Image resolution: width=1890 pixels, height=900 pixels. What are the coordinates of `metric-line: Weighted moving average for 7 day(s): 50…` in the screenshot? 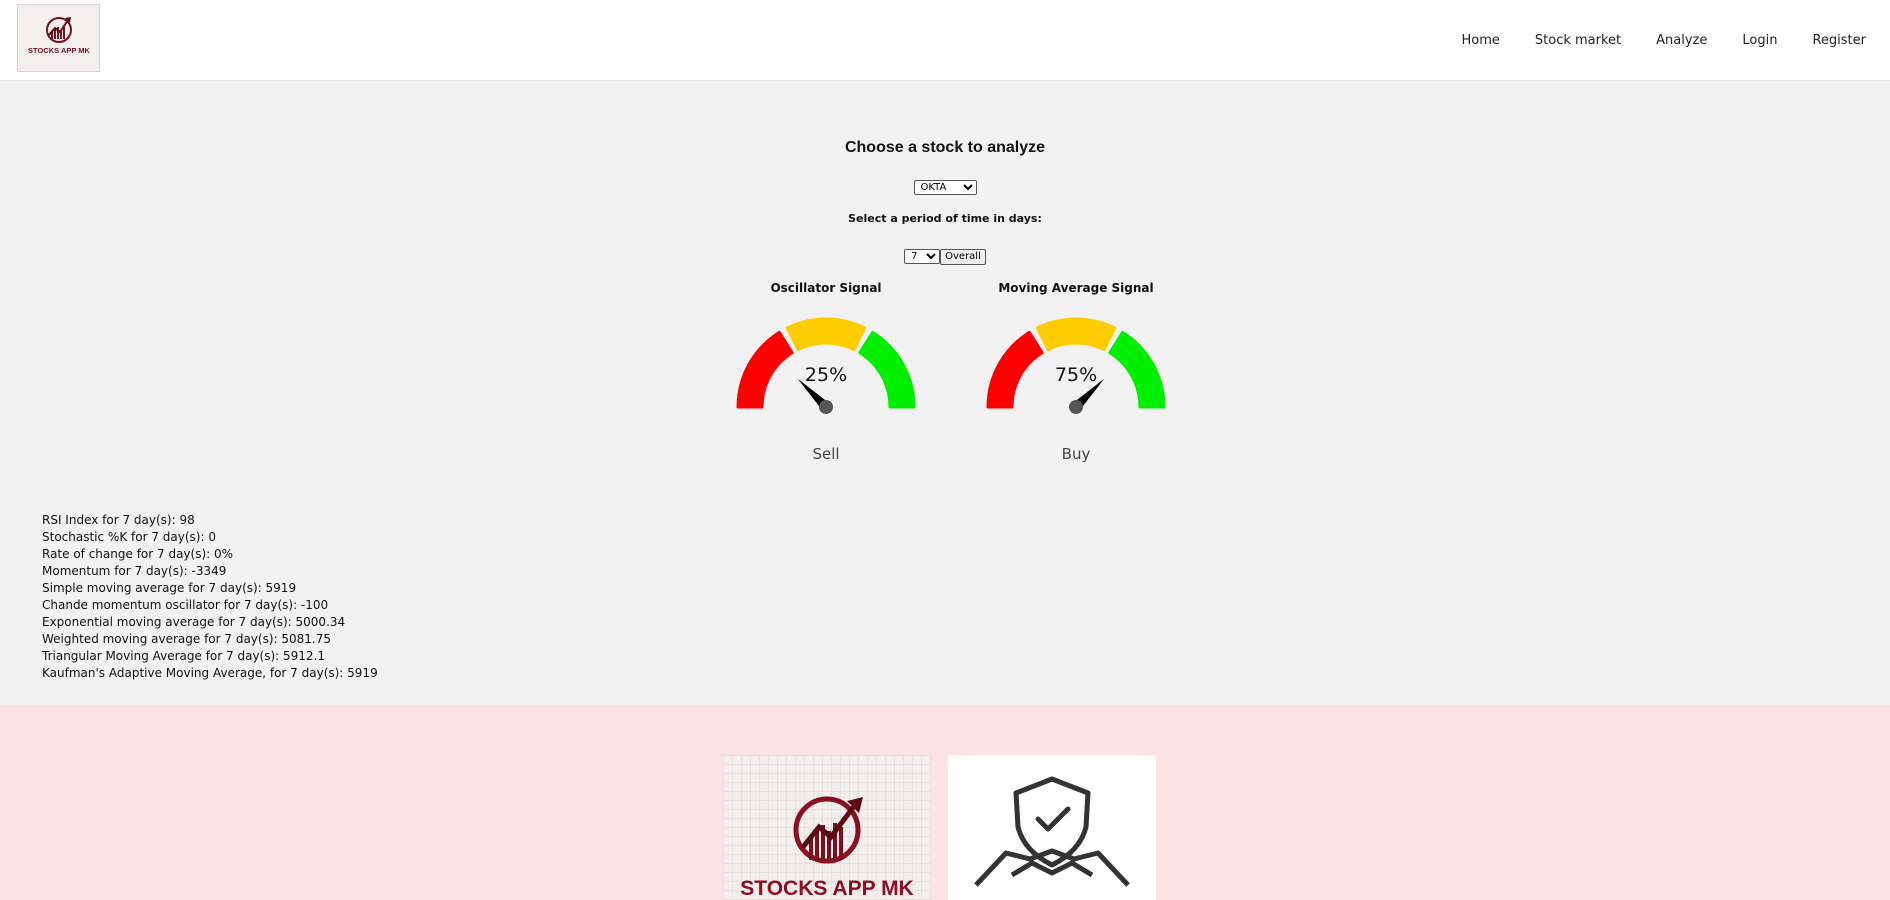 It's located at (186, 639).